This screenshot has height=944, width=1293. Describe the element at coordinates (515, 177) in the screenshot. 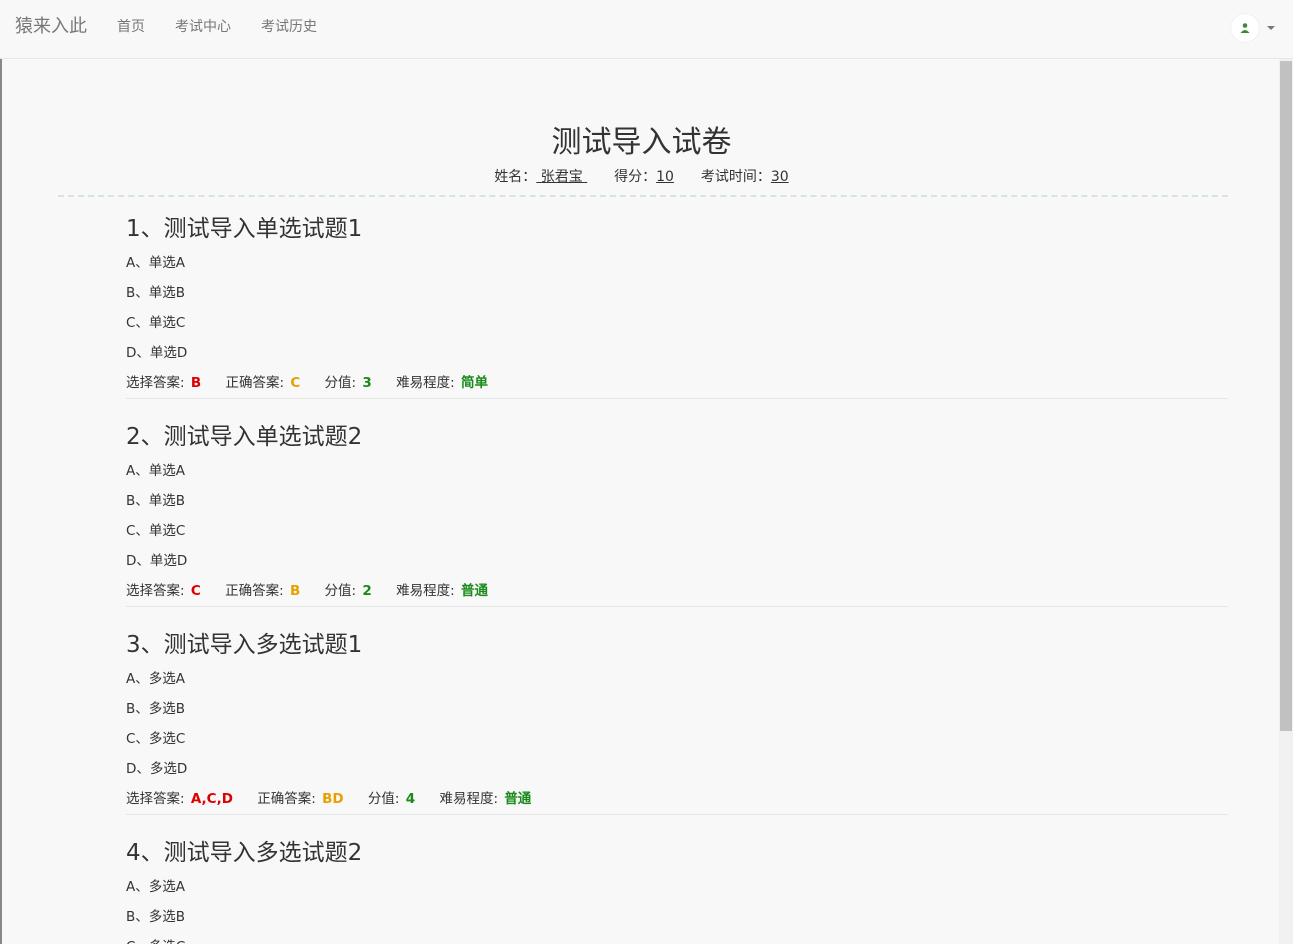

I see `name-label: 姓名：` at that location.